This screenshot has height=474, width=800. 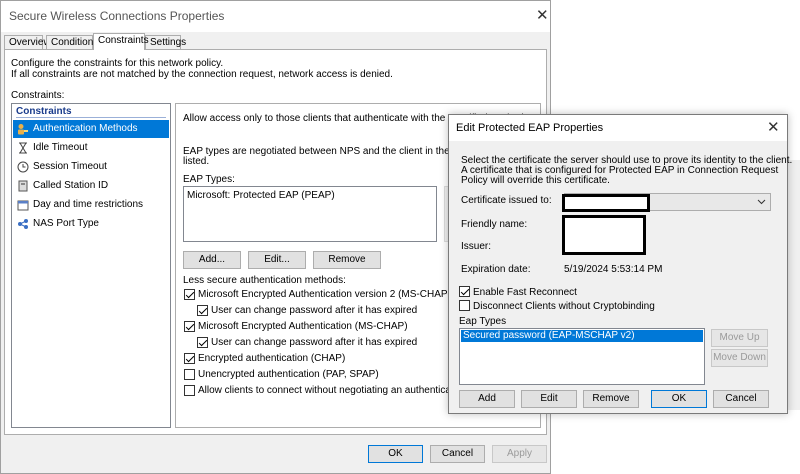 What do you see at coordinates (264, 280) in the screenshot?
I see `less-secure-label: Less secure authentication methods:` at bounding box center [264, 280].